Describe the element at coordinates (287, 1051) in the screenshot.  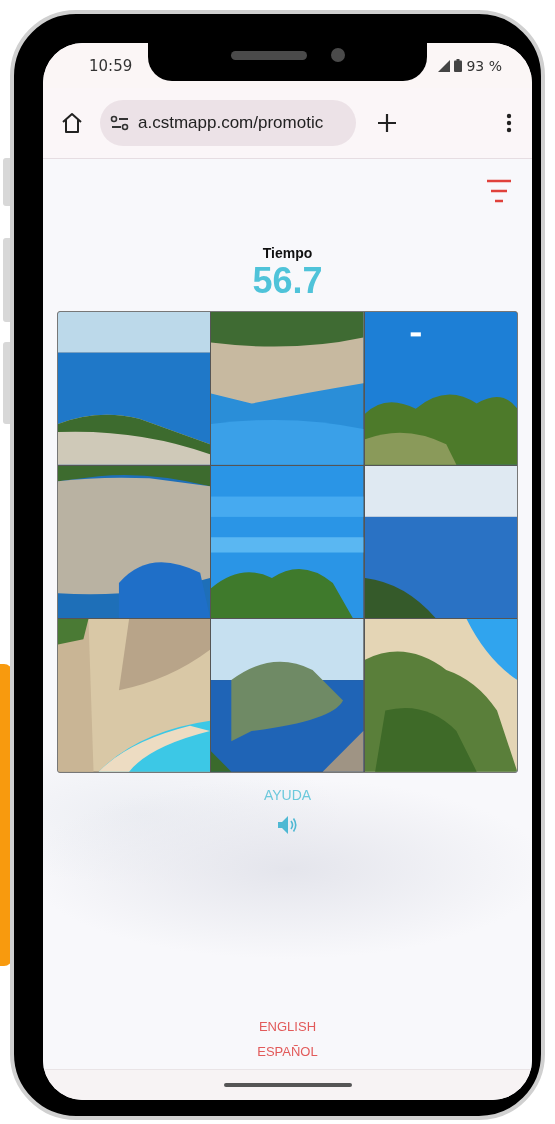
I see `language-link: ESPAÑOL` at that location.